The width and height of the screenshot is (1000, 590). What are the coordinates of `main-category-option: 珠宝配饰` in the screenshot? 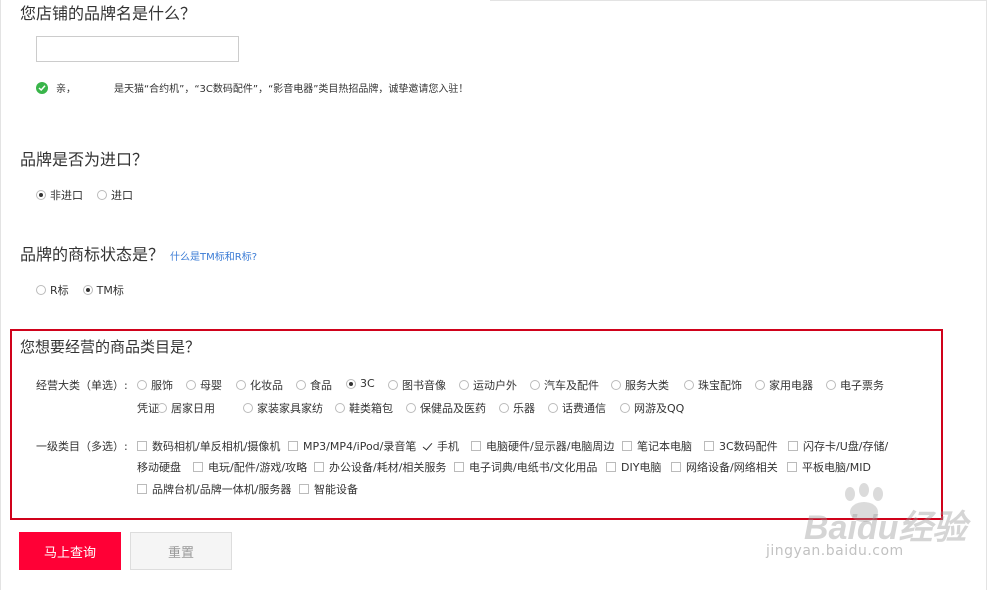 It's located at (713, 385).